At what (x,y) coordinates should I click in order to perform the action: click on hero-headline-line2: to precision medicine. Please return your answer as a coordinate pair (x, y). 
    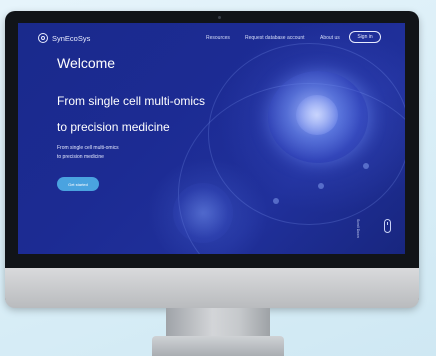
    Looking at the image, I should click on (113, 127).